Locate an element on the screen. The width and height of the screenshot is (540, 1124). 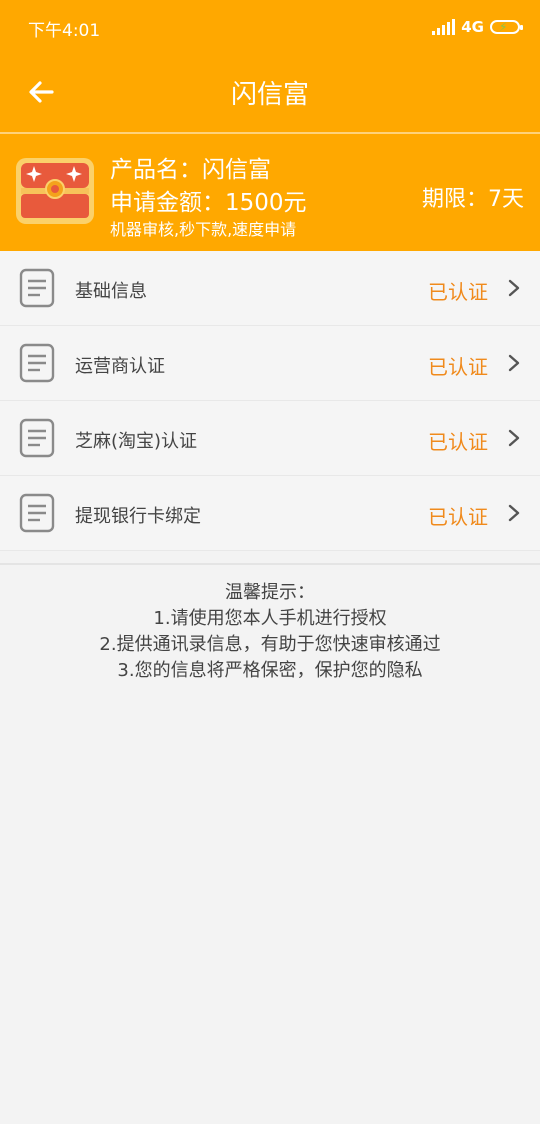
treasure-chest-icon is located at coordinates (55, 191).